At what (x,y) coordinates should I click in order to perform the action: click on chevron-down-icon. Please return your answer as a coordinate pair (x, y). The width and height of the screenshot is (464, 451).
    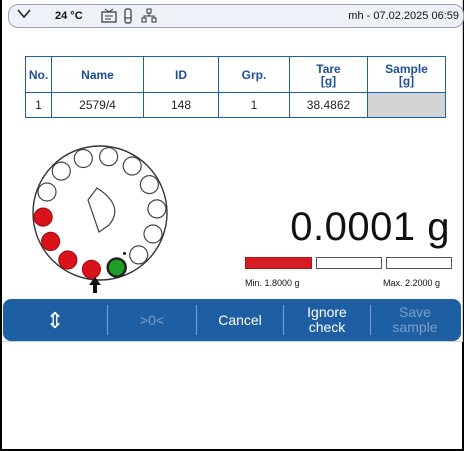
    Looking at the image, I should click on (24, 15).